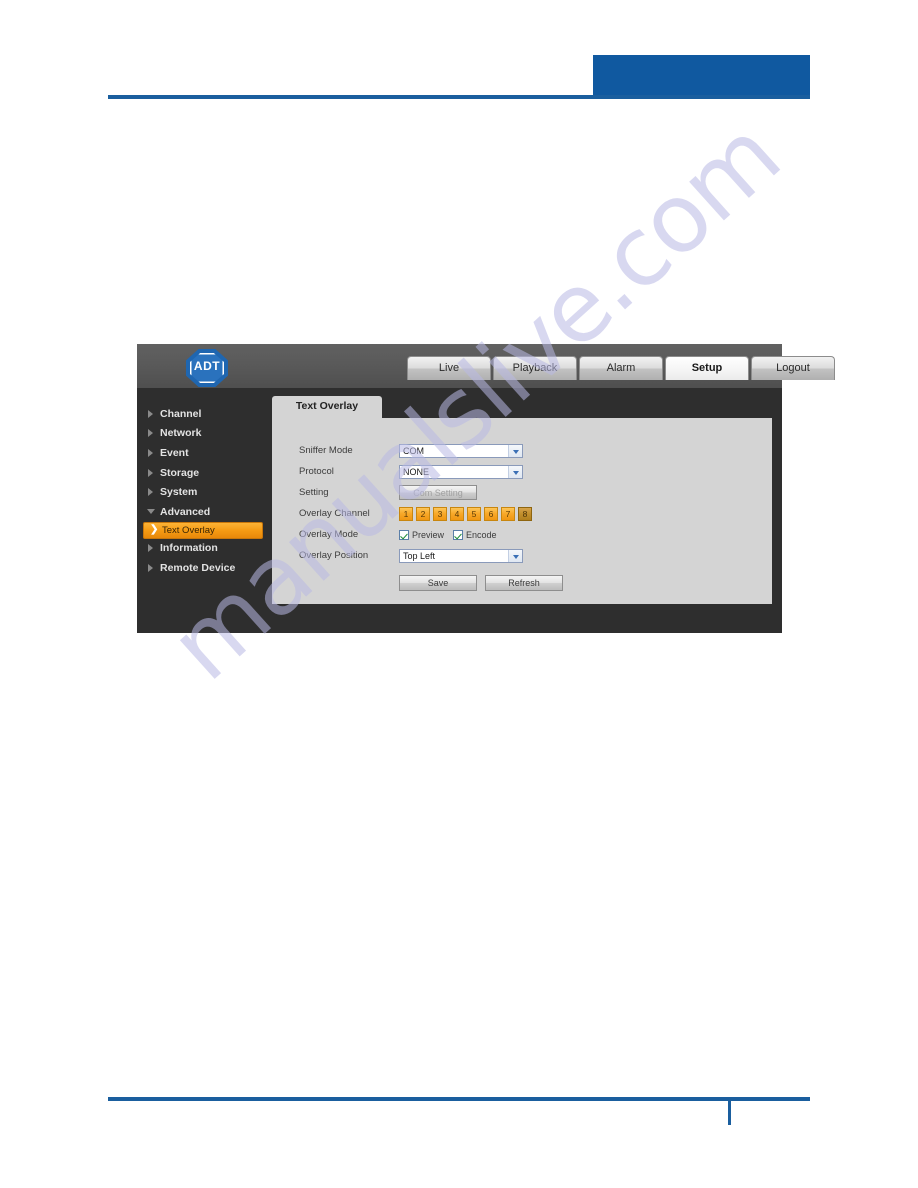 Image resolution: width=918 pixels, height=1188 pixels. What do you see at coordinates (508, 513) in the screenshot?
I see `channel-chip-7: 7` at bounding box center [508, 513].